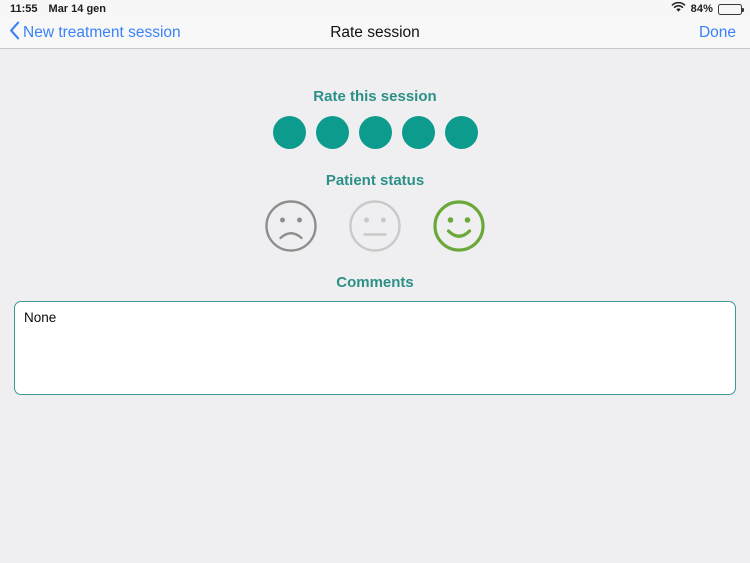  I want to click on chevron-left-icon, so click(14, 33).